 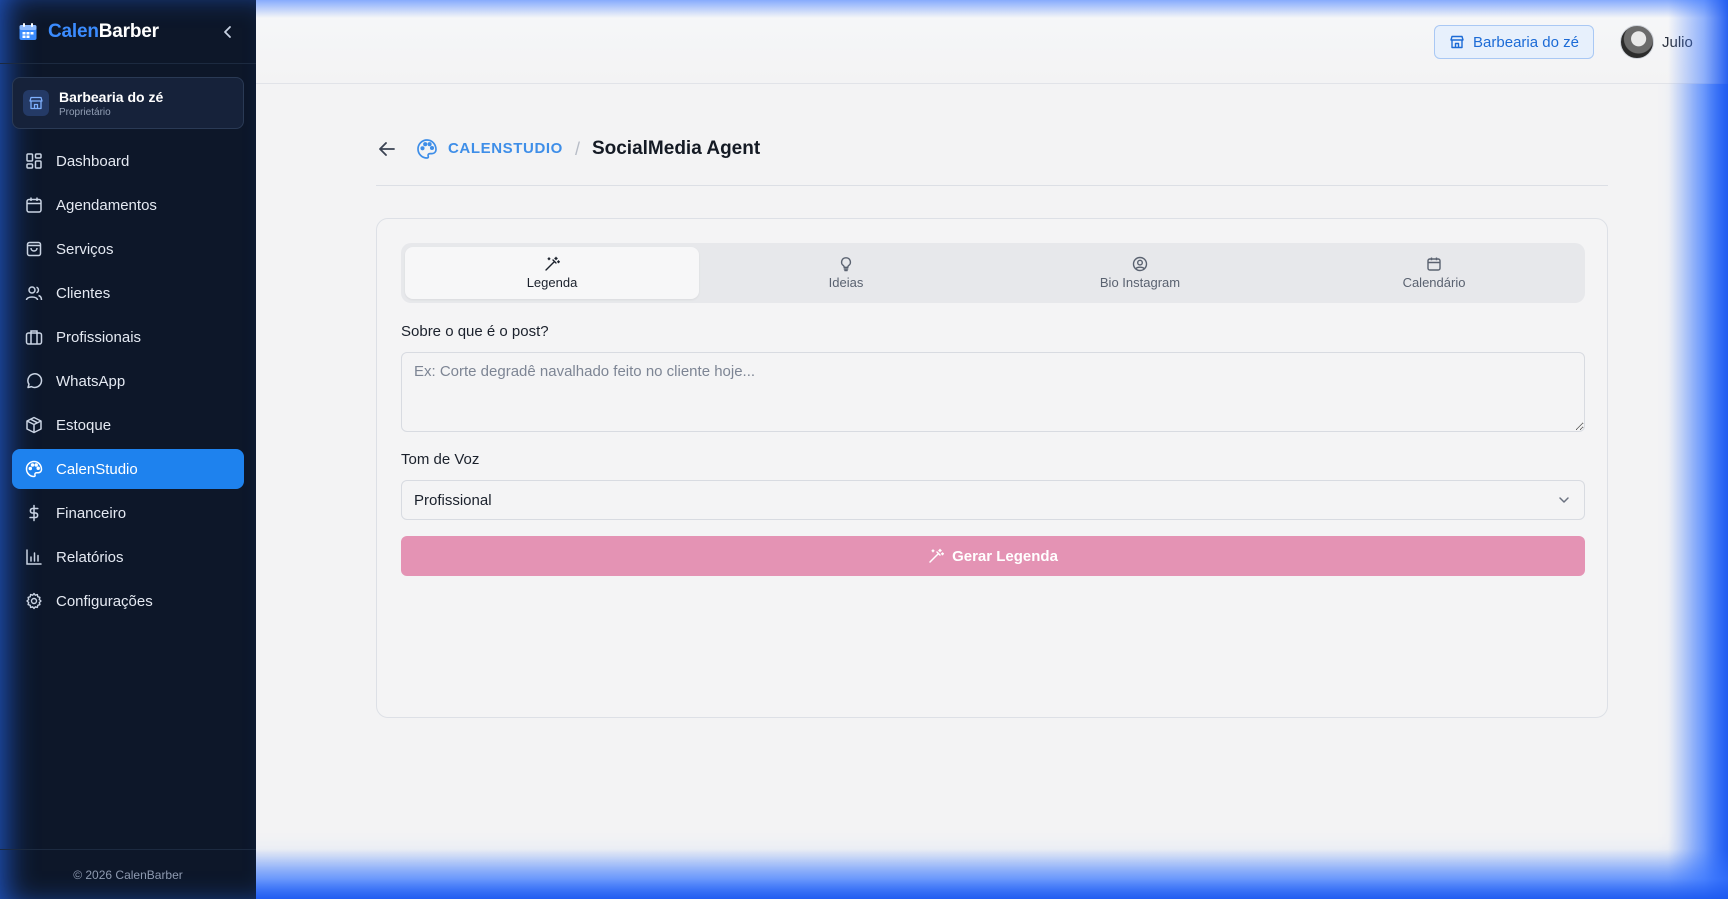 I want to click on bar-chart-icon, so click(x=34, y=557).